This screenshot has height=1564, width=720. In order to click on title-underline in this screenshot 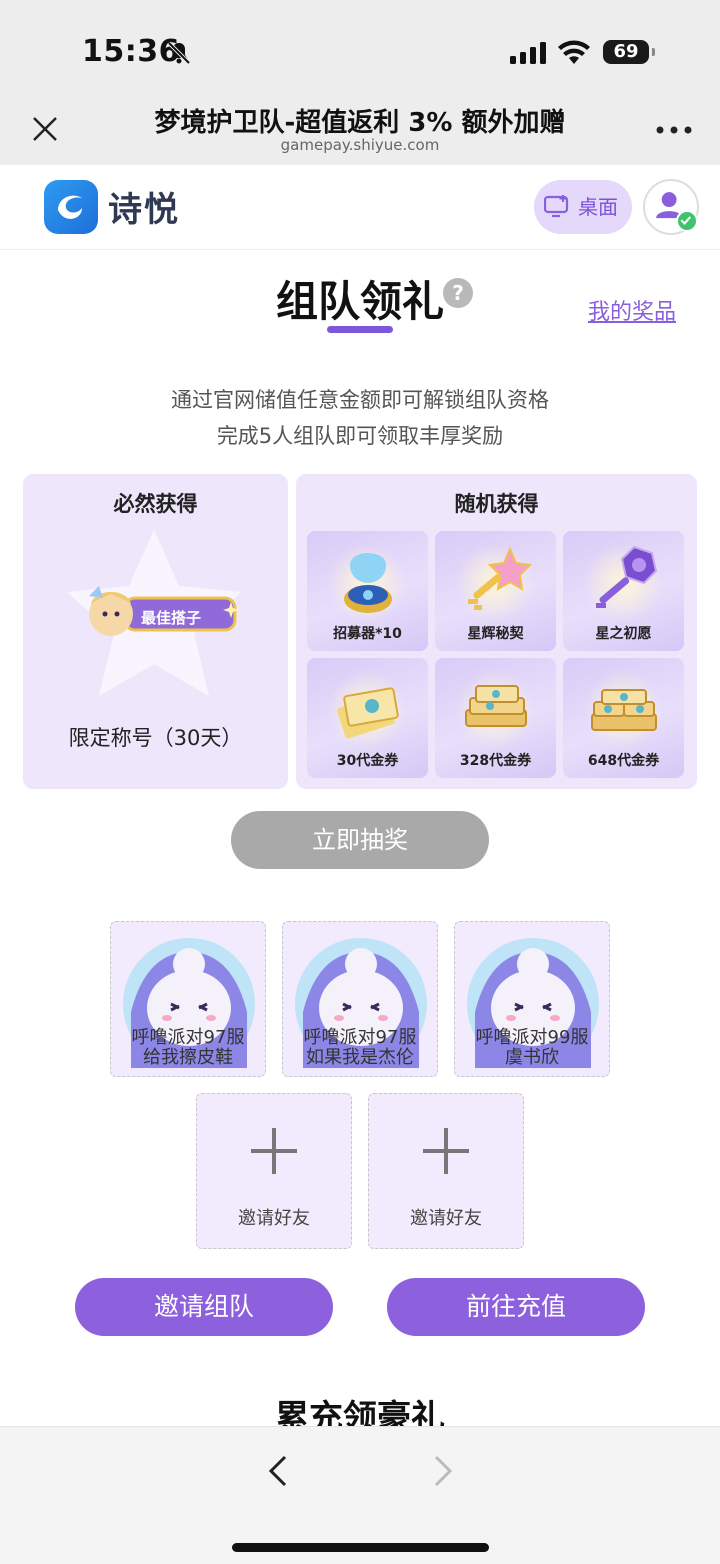, I will do `click(360, 329)`.